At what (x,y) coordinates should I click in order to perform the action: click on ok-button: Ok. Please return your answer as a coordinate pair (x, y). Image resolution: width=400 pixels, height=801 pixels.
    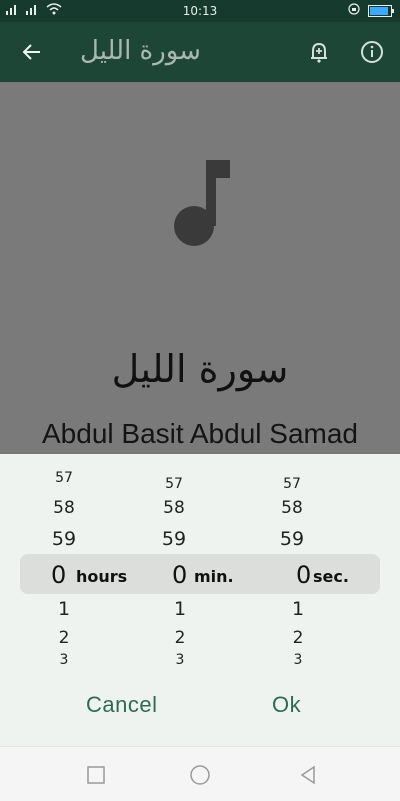
    Looking at the image, I should click on (286, 705).